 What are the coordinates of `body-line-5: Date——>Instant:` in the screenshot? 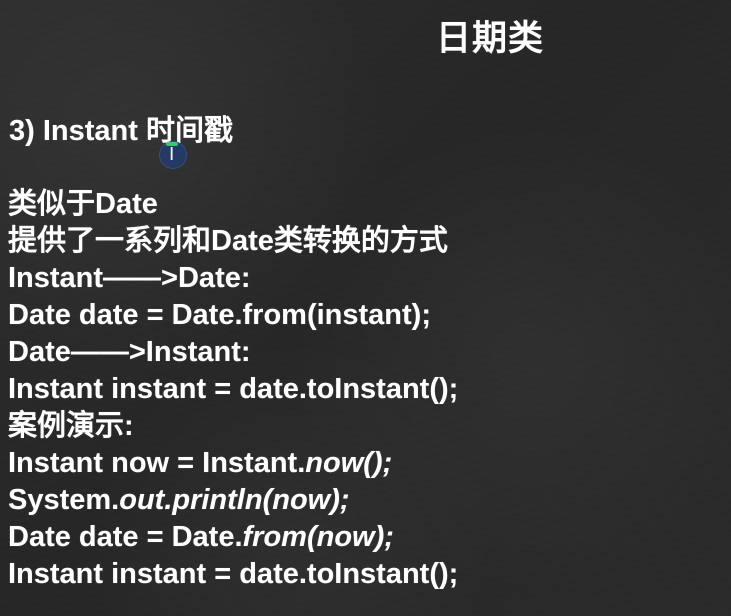 It's located at (365, 352).